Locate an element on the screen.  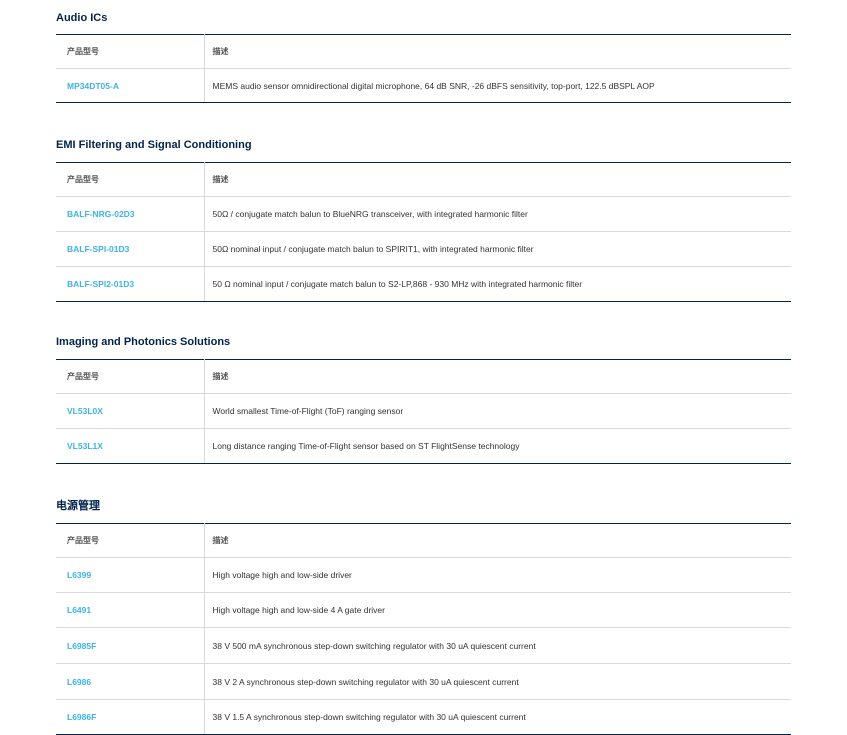
part-cell: BALF-NRG-02D3 is located at coordinates (130, 214).